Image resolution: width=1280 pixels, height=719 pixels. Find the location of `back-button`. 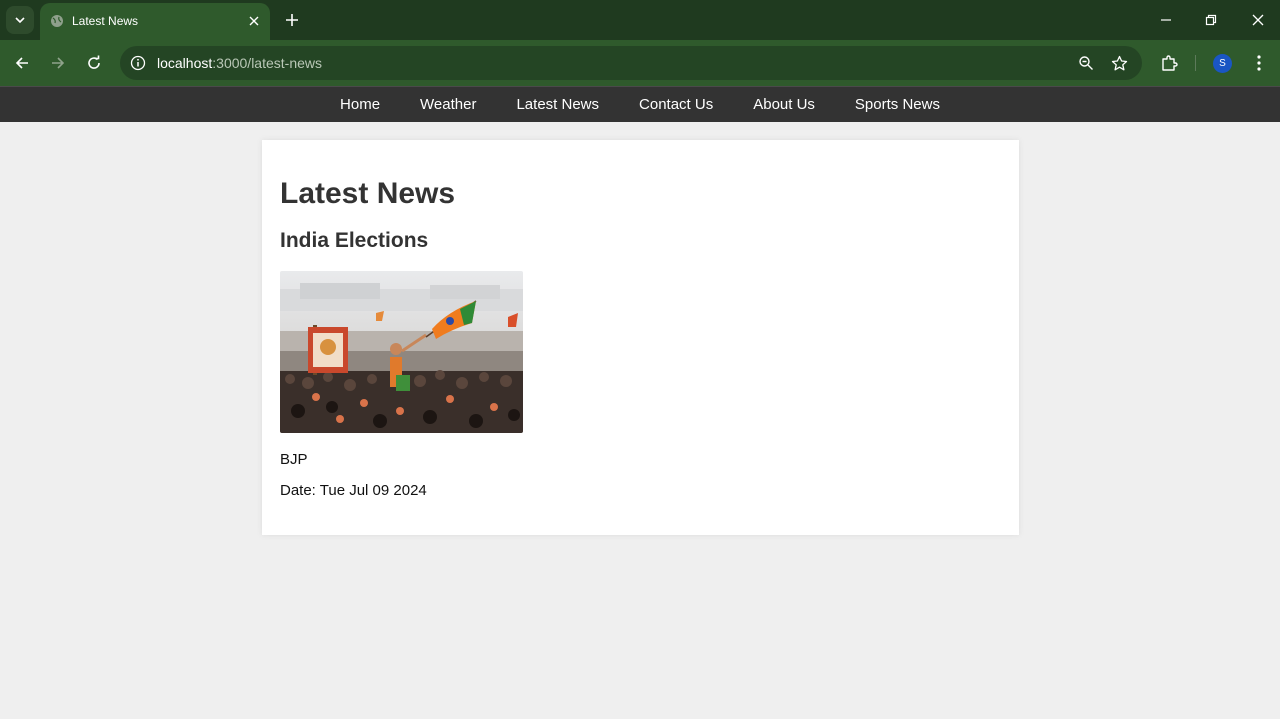

back-button is located at coordinates (22, 63).